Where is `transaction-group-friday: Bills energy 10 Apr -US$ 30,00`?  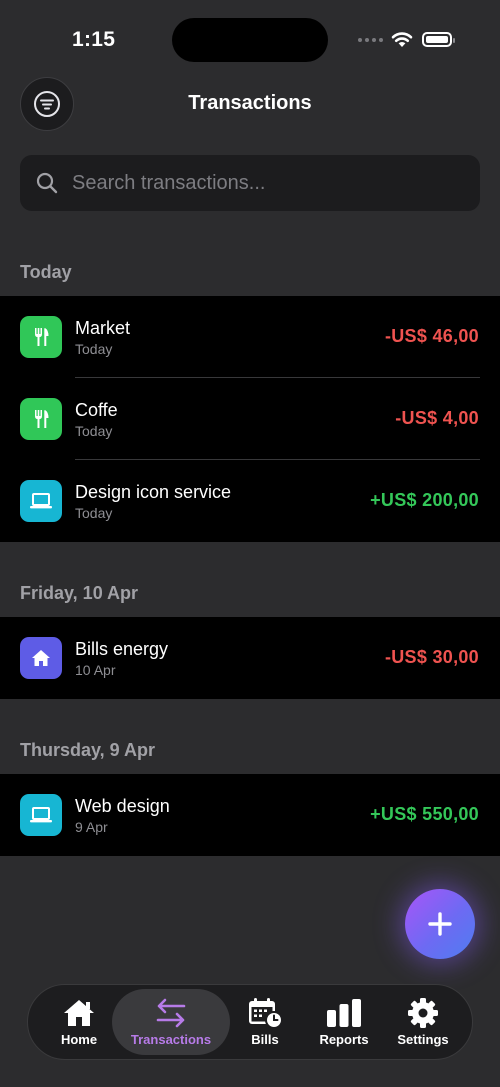 transaction-group-friday: Bills energy 10 Apr -US$ 30,00 is located at coordinates (250, 658).